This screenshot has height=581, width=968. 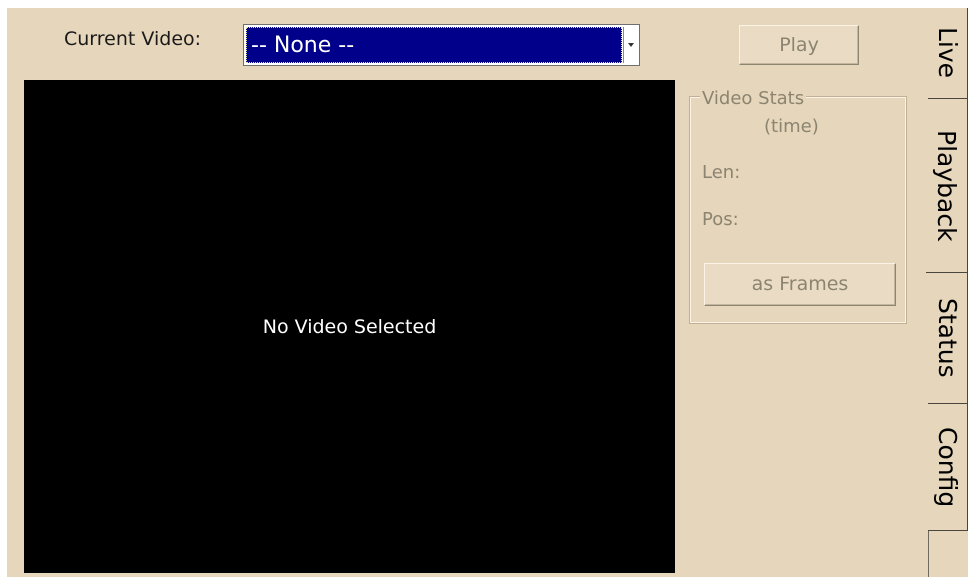 I want to click on tab-live-label: Live, so click(x=947, y=53).